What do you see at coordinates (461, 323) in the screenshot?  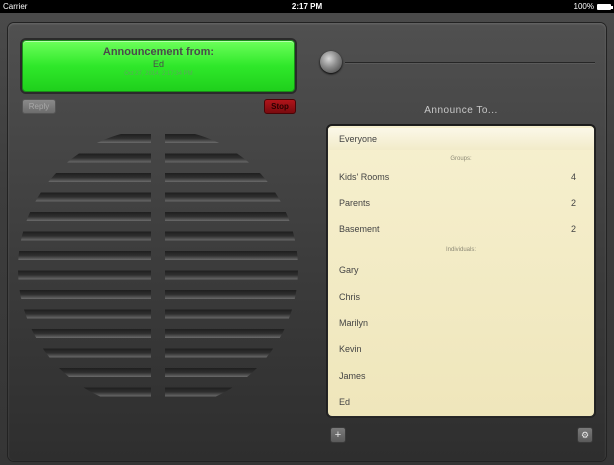 I see `list-item-individual: Marilyn` at bounding box center [461, 323].